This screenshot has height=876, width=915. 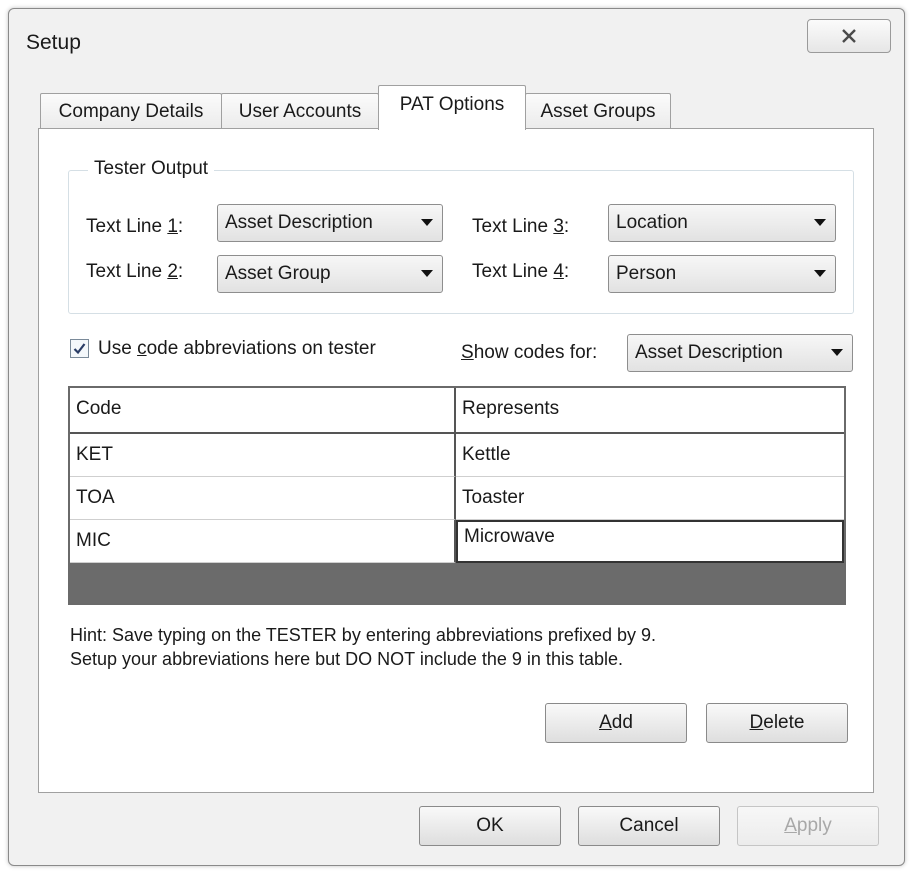 What do you see at coordinates (598, 111) in the screenshot?
I see `tab-asset-groups: Asset Groups` at bounding box center [598, 111].